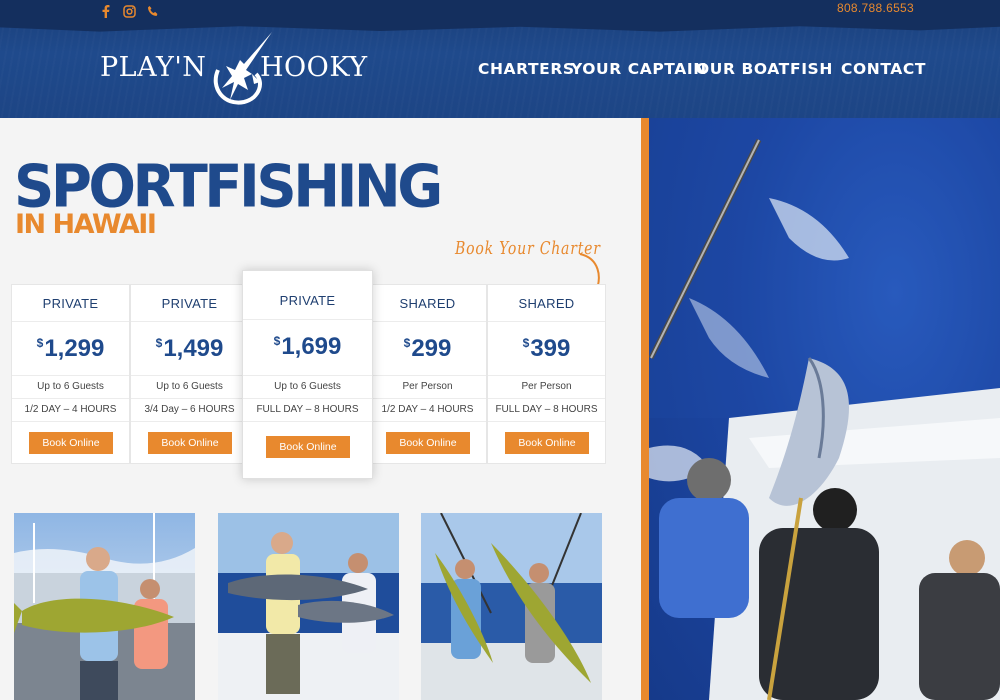 The image size is (1000, 700). Describe the element at coordinates (105, 11) in the screenshot. I see `facebook-icon` at that location.